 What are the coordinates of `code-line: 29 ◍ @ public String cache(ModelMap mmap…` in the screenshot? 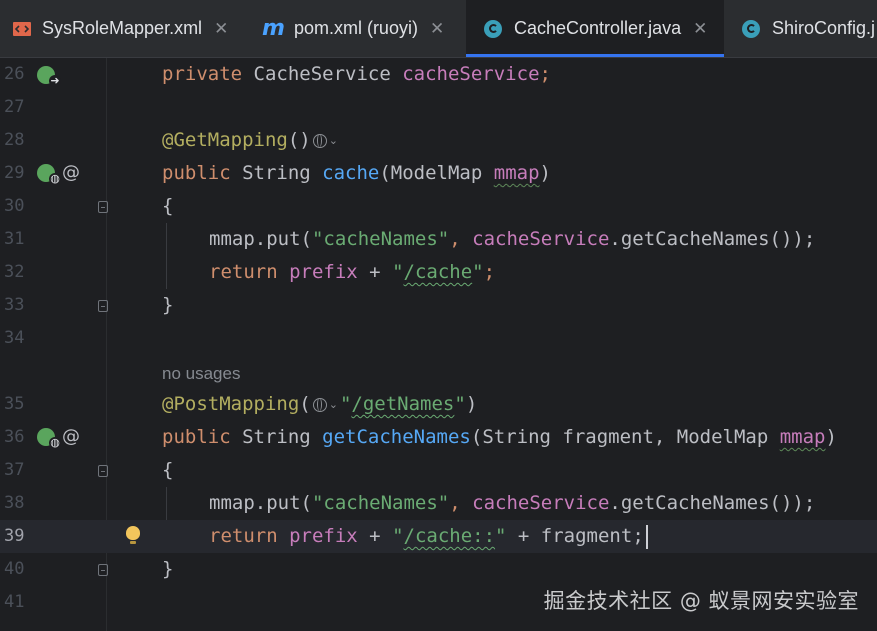 It's located at (438, 173).